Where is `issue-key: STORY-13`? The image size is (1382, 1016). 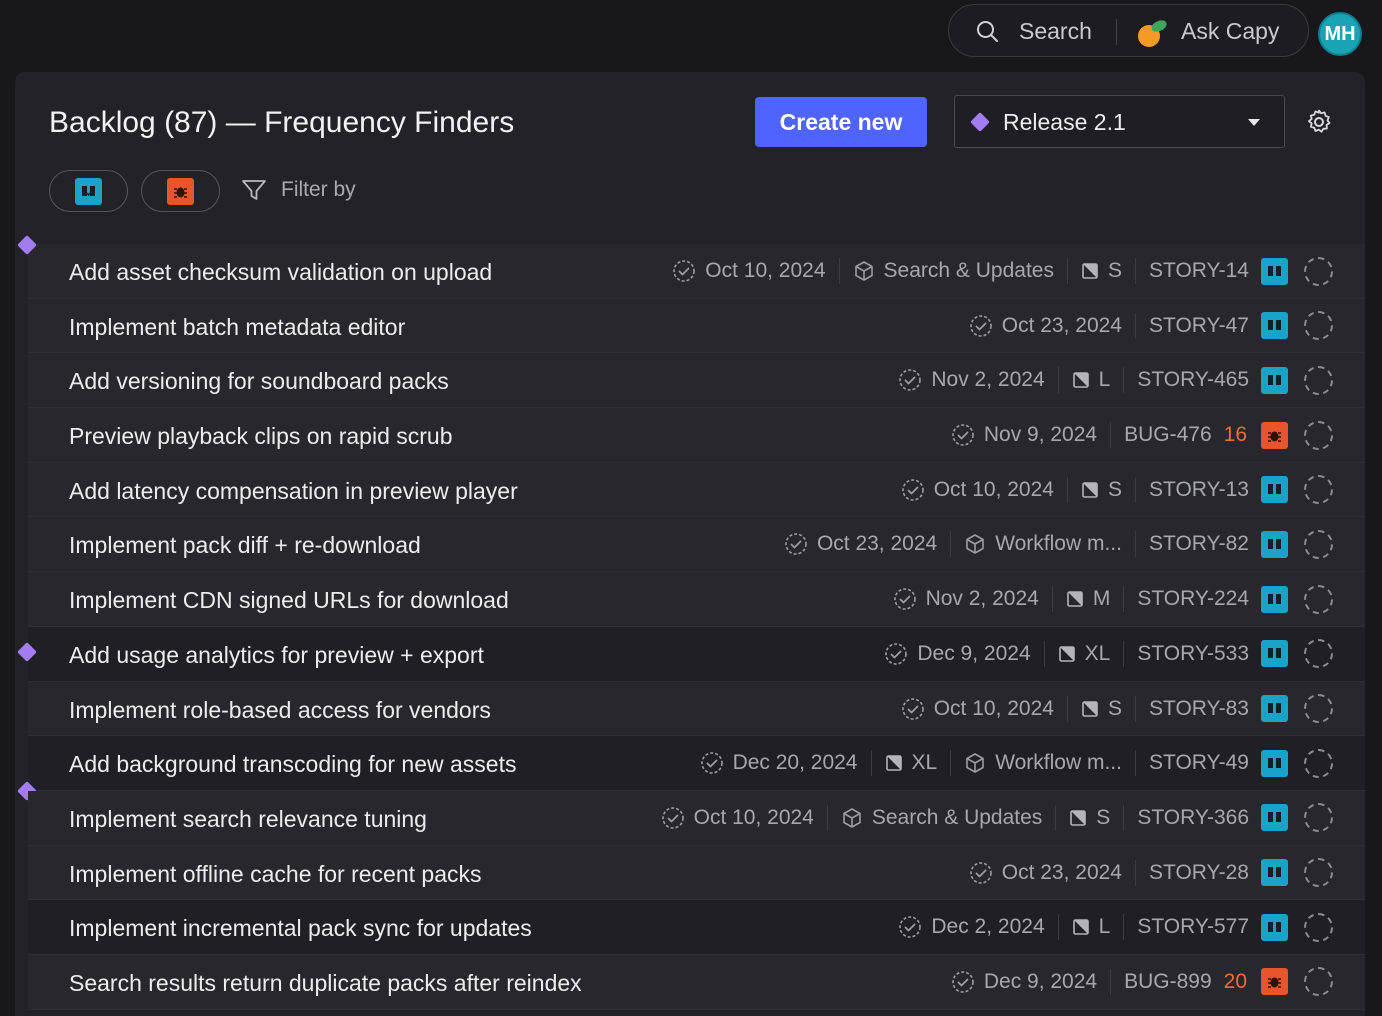 issue-key: STORY-13 is located at coordinates (1199, 490).